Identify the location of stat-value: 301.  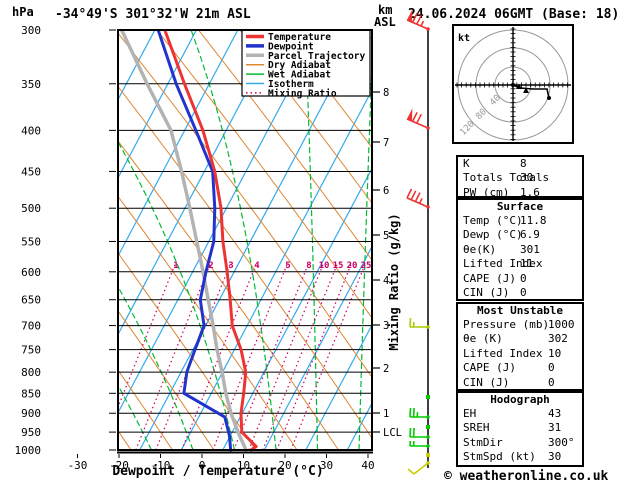
(530, 249).